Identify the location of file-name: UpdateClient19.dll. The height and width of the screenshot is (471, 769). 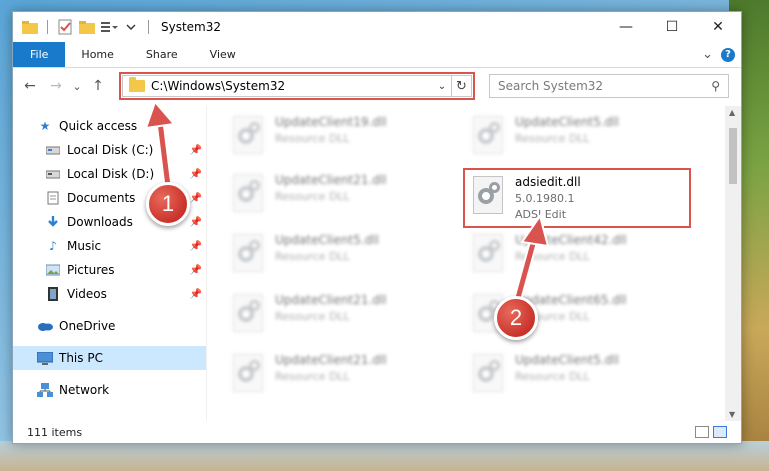
(331, 122).